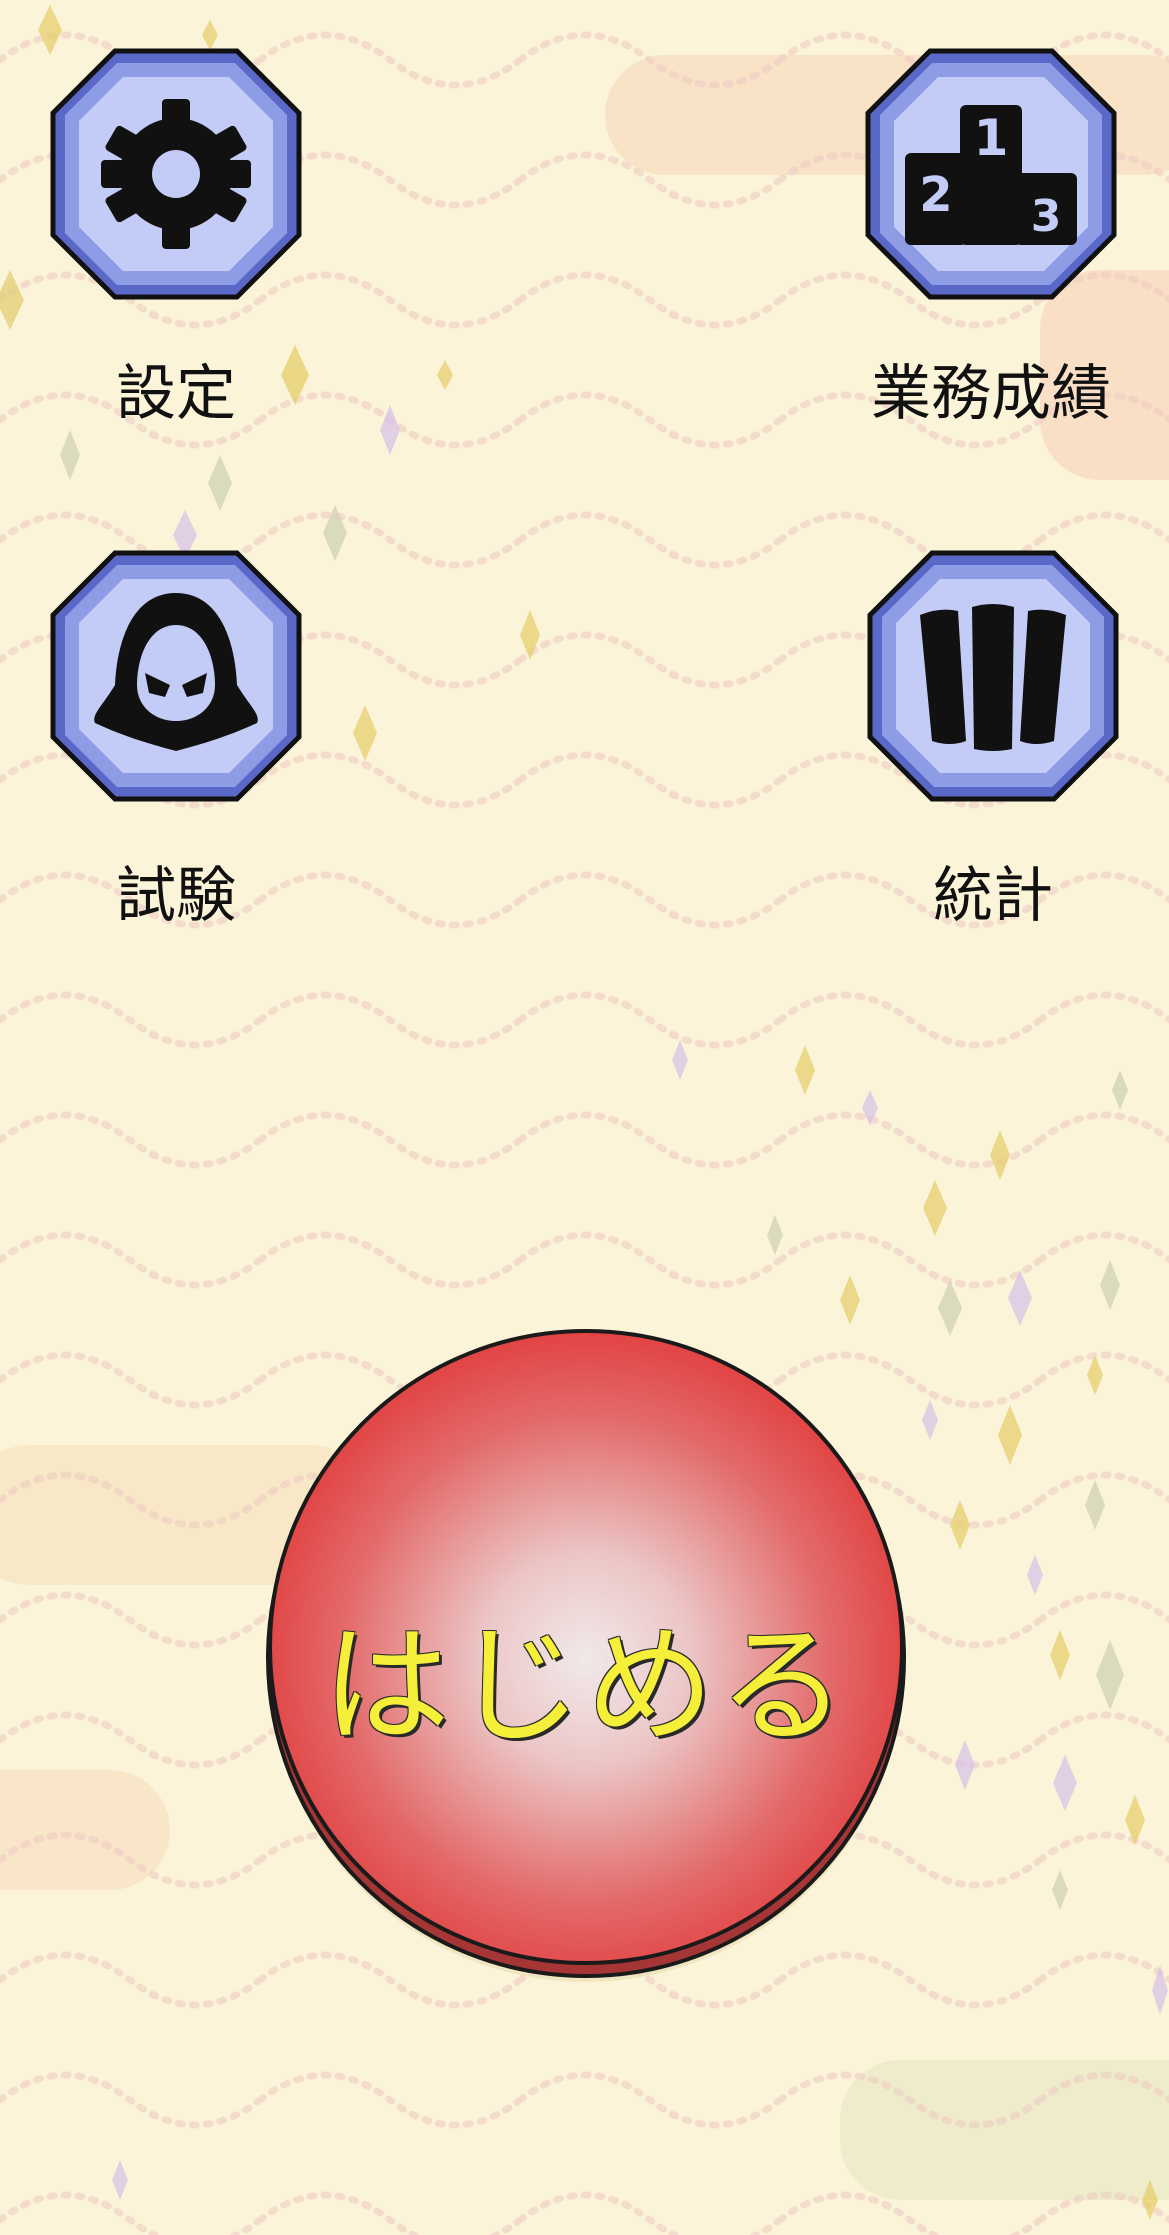 Image resolution: width=1169 pixels, height=2235 pixels. What do you see at coordinates (935, 195) in the screenshot?
I see `podium-second: 2` at bounding box center [935, 195].